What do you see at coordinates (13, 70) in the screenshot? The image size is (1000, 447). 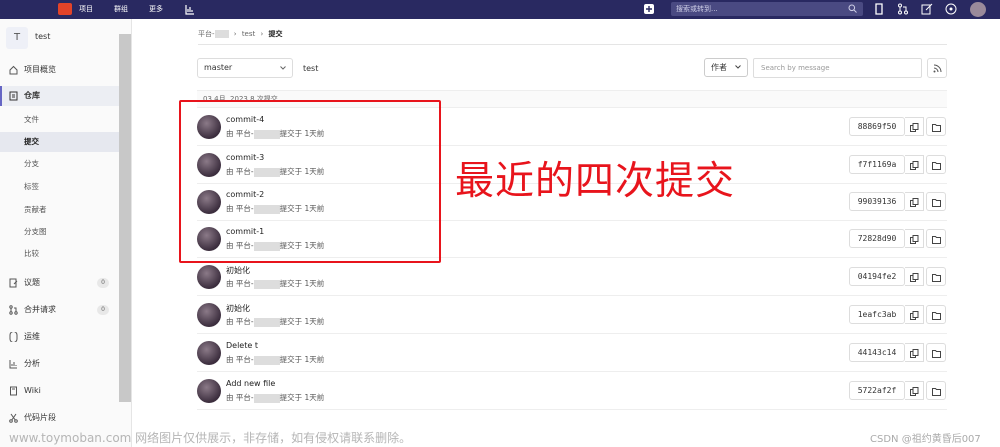 I see `home-icon` at bounding box center [13, 70].